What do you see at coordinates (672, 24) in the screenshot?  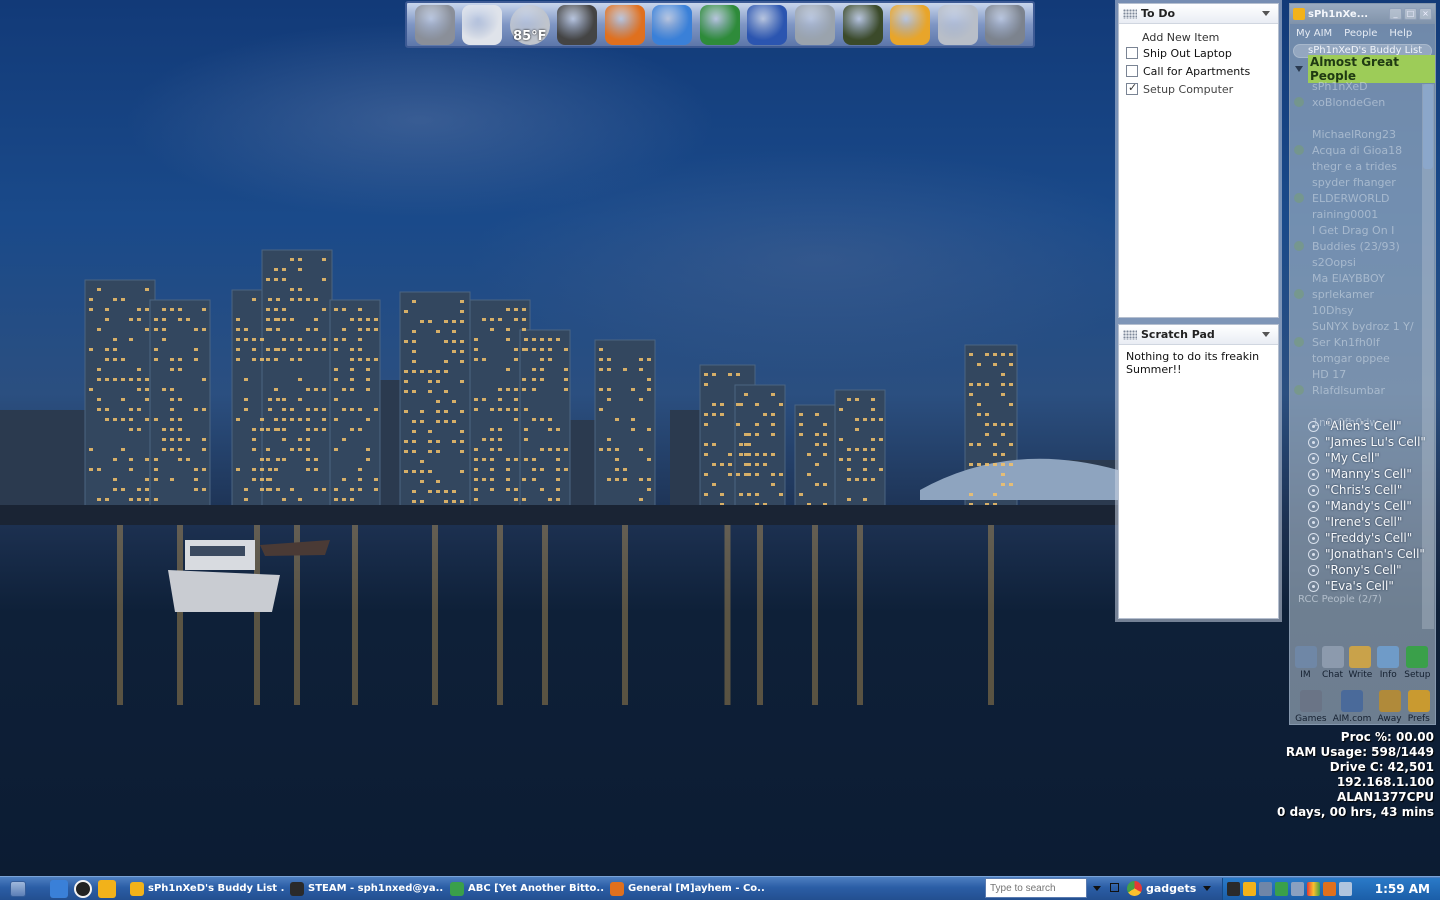 I see `internet-explorer-6-icon` at bounding box center [672, 24].